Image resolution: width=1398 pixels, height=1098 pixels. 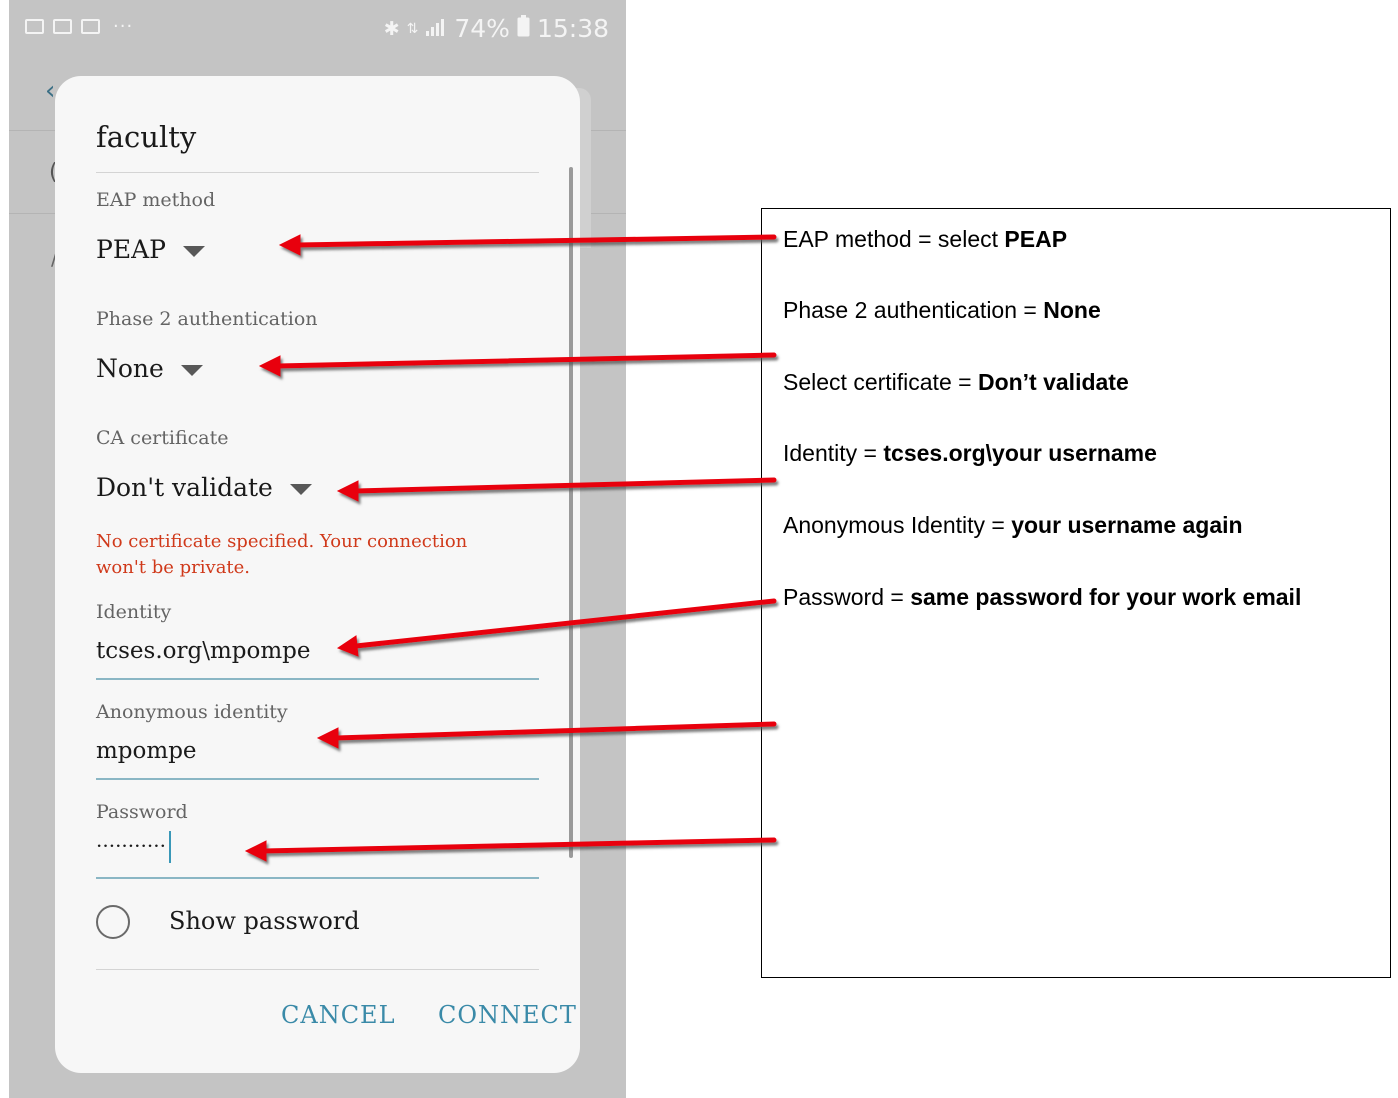 What do you see at coordinates (956, 382) in the screenshot?
I see `instruction-certificate: Select certificate = Don’t validate` at bounding box center [956, 382].